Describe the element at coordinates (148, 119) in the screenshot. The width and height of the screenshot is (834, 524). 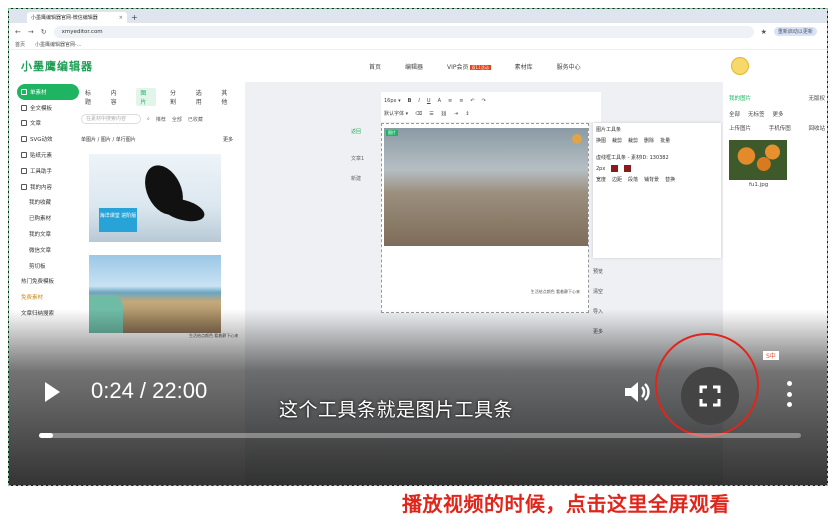
I see `search-icon: ⌕` at that location.